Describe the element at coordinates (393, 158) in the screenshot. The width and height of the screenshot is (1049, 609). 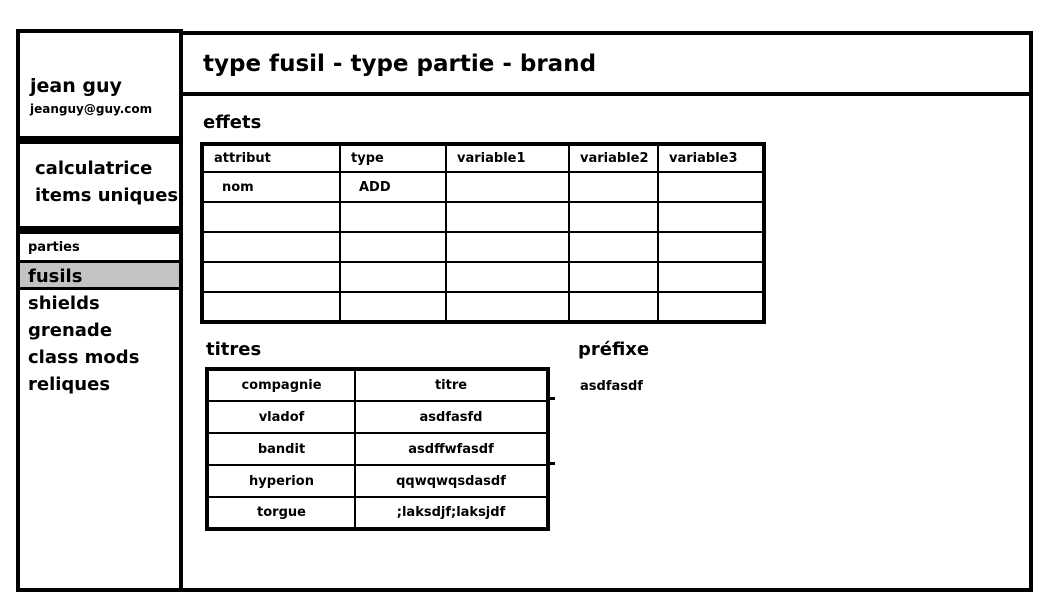
I see `effets-col-type: type` at that location.